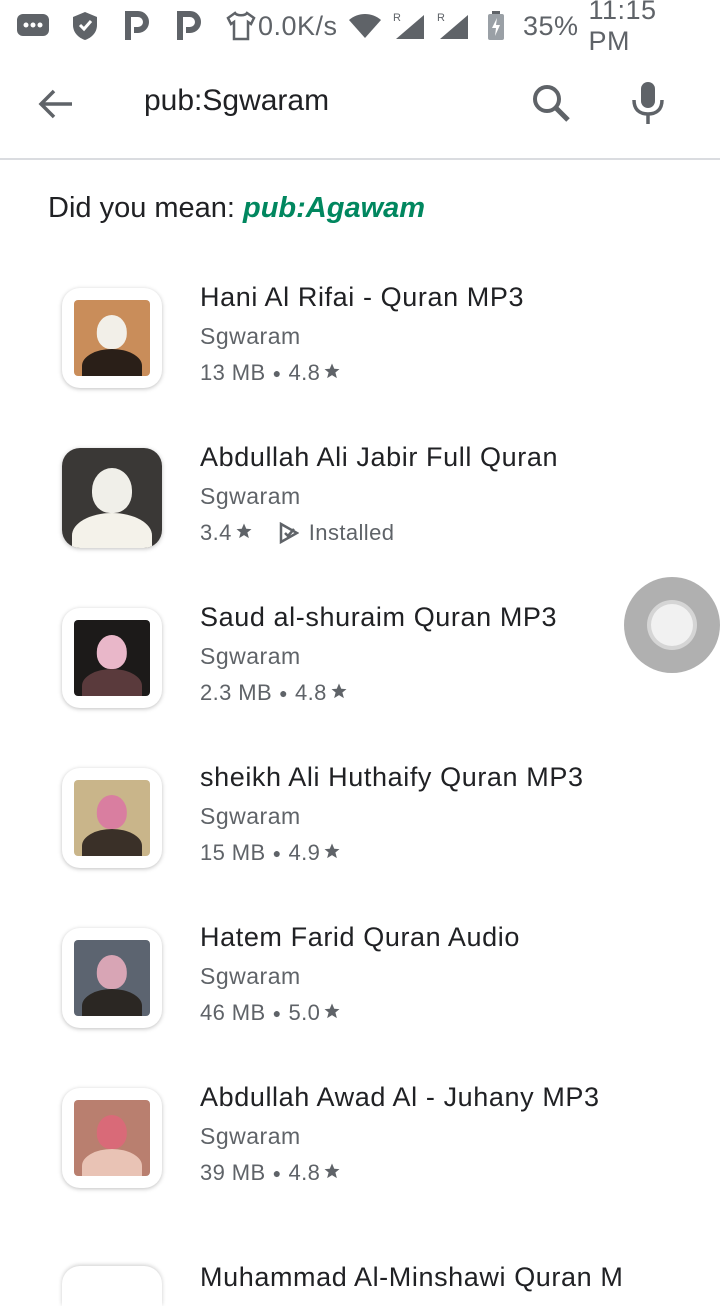 The height and width of the screenshot is (1306, 720). Describe the element at coordinates (216, 532) in the screenshot. I see `app-rating: 3.4` at that location.